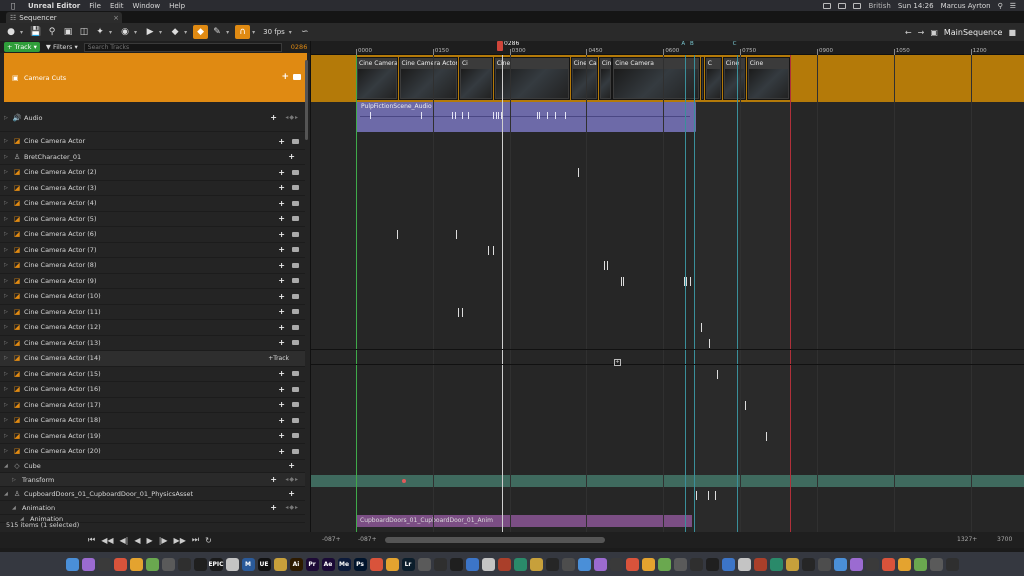 Image resolution: width=1024 pixels, height=576 pixels. Describe the element at coordinates (152, 118) in the screenshot. I see `track-row-audio: ▷ 🔊 Audio + ◂◆▸` at that location.